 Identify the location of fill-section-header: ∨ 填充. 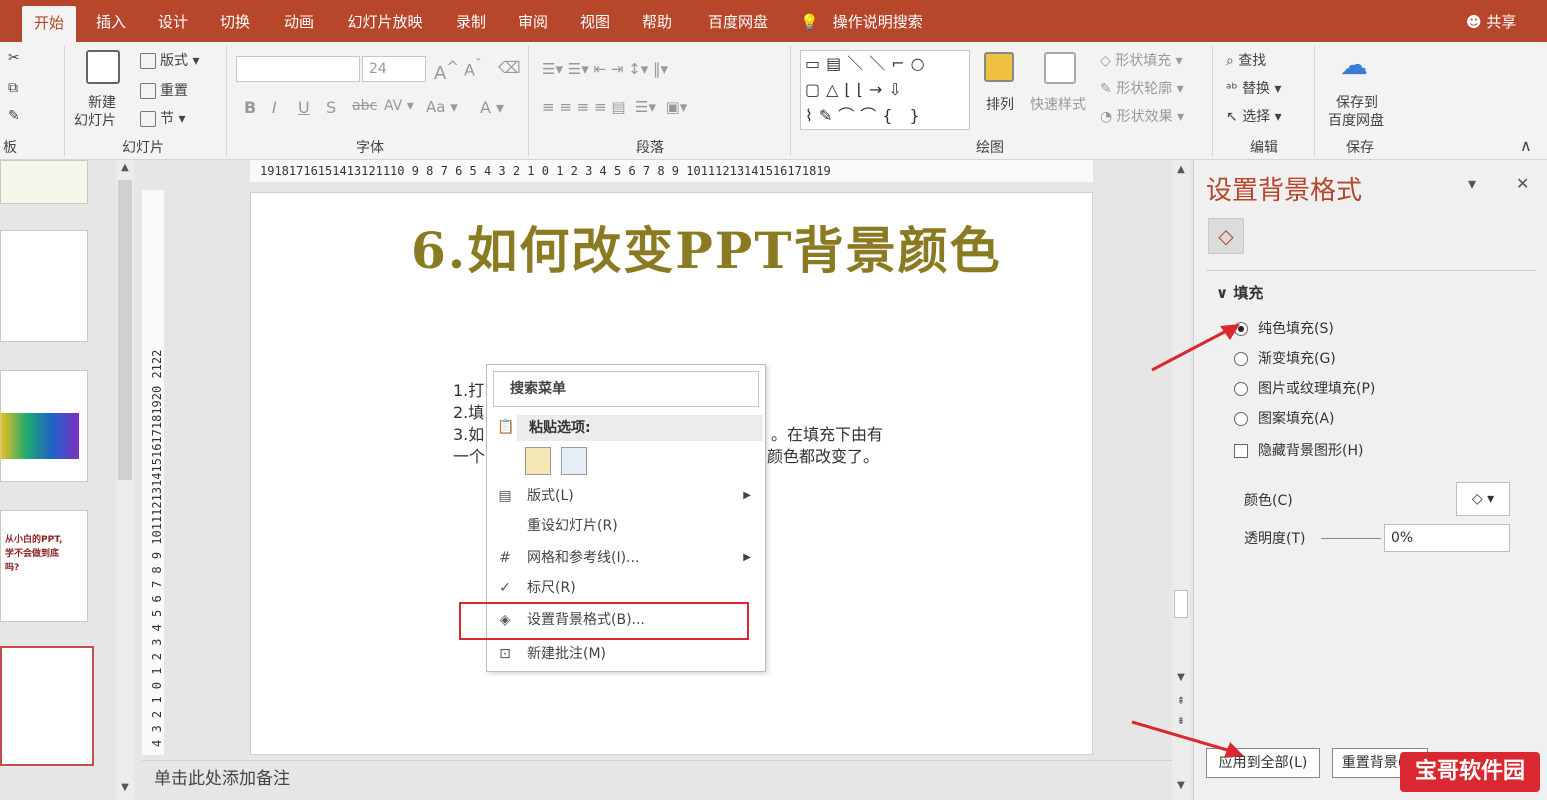
(1239, 292).